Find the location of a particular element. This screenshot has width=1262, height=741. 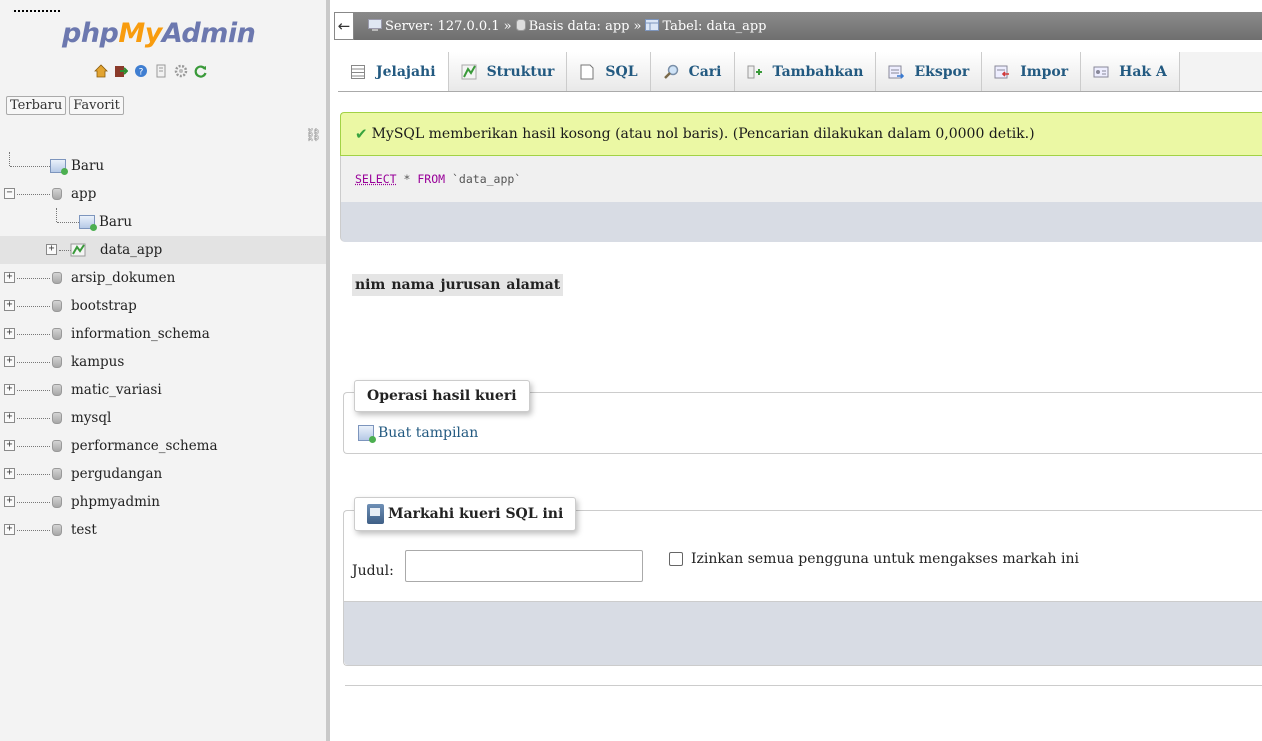

help-icon: ? is located at coordinates (141, 71).